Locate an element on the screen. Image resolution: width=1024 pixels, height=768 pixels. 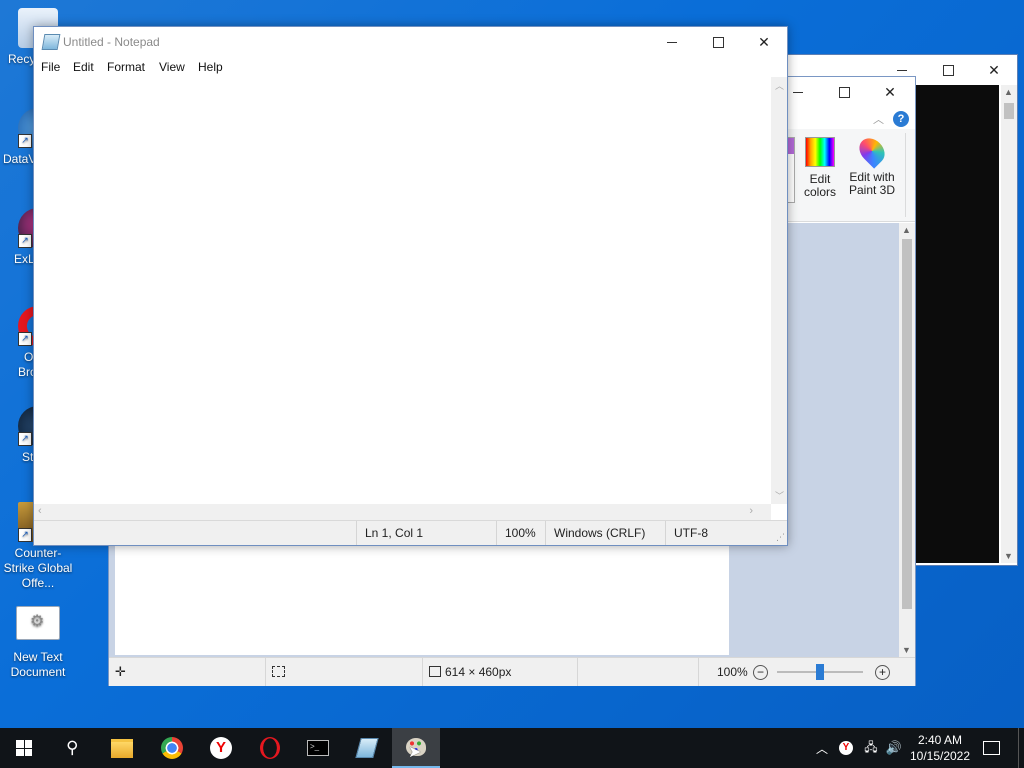
terminal-icon: >_ is located at coordinates (318, 748).